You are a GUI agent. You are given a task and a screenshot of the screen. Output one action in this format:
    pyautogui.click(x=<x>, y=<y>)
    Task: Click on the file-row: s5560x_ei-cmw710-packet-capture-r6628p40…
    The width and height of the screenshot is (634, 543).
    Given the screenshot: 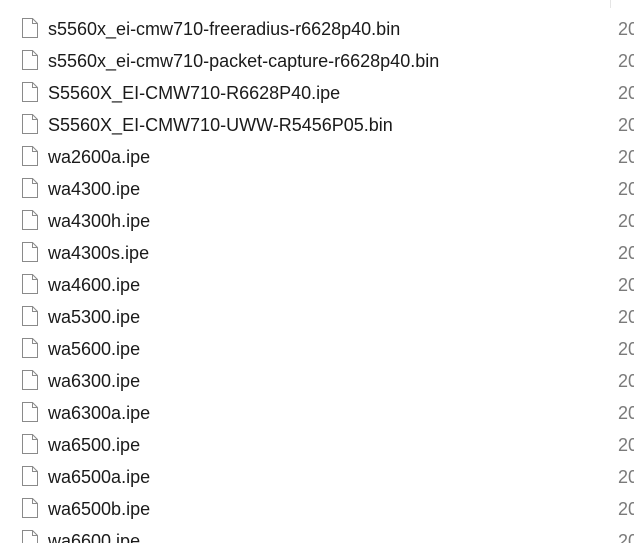 What is the action you would take?
    pyautogui.click(x=317, y=61)
    